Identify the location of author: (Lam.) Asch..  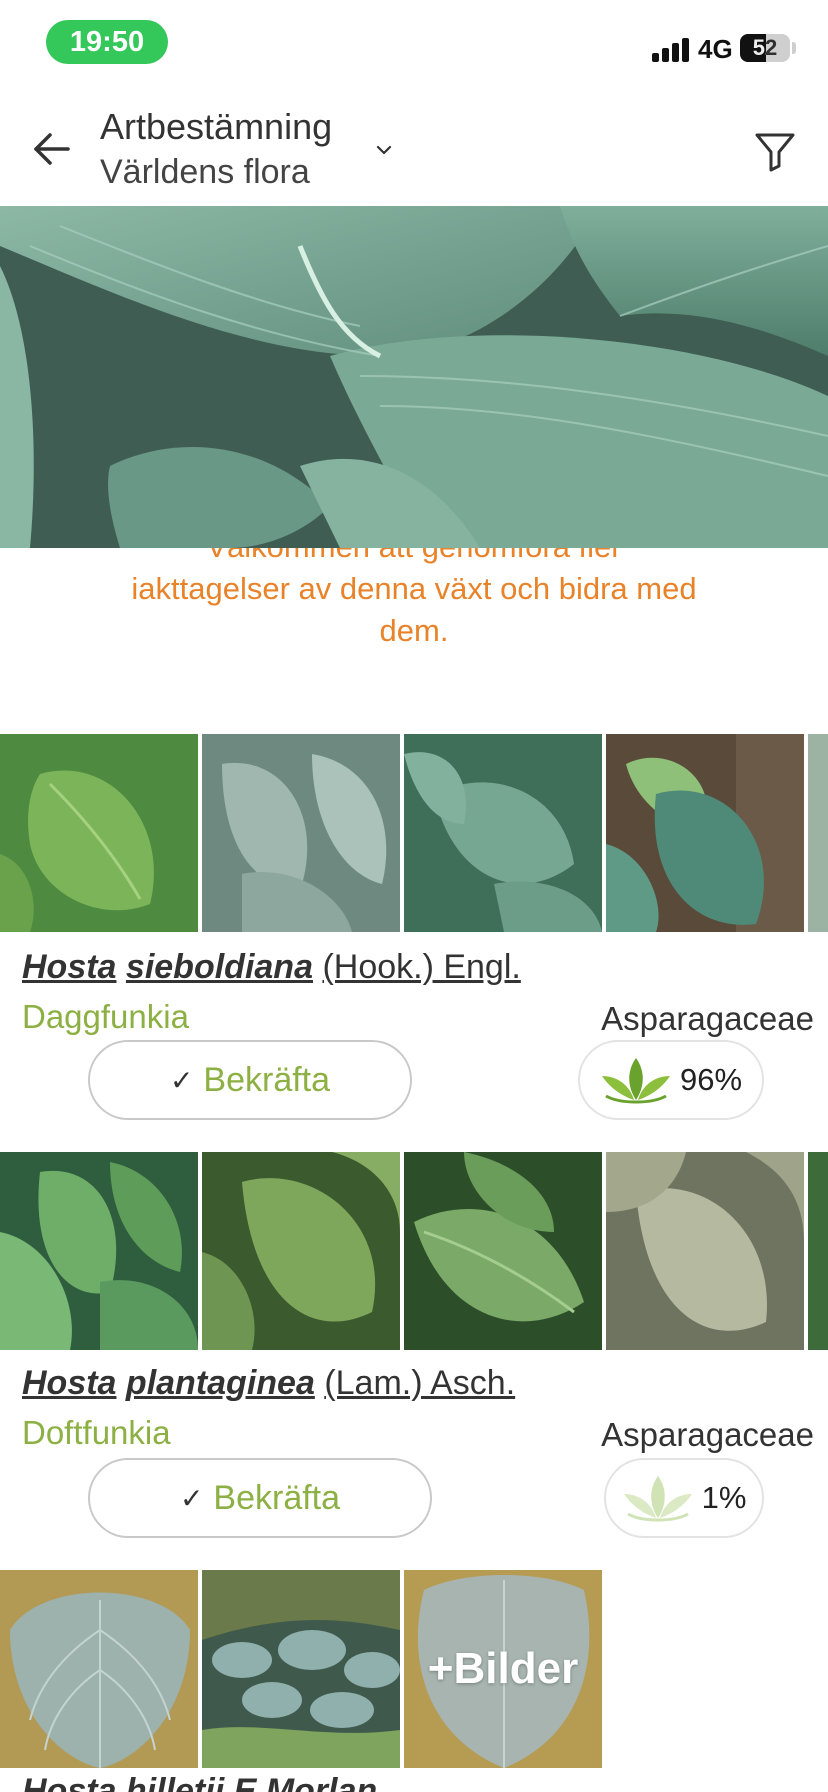
(420, 1383).